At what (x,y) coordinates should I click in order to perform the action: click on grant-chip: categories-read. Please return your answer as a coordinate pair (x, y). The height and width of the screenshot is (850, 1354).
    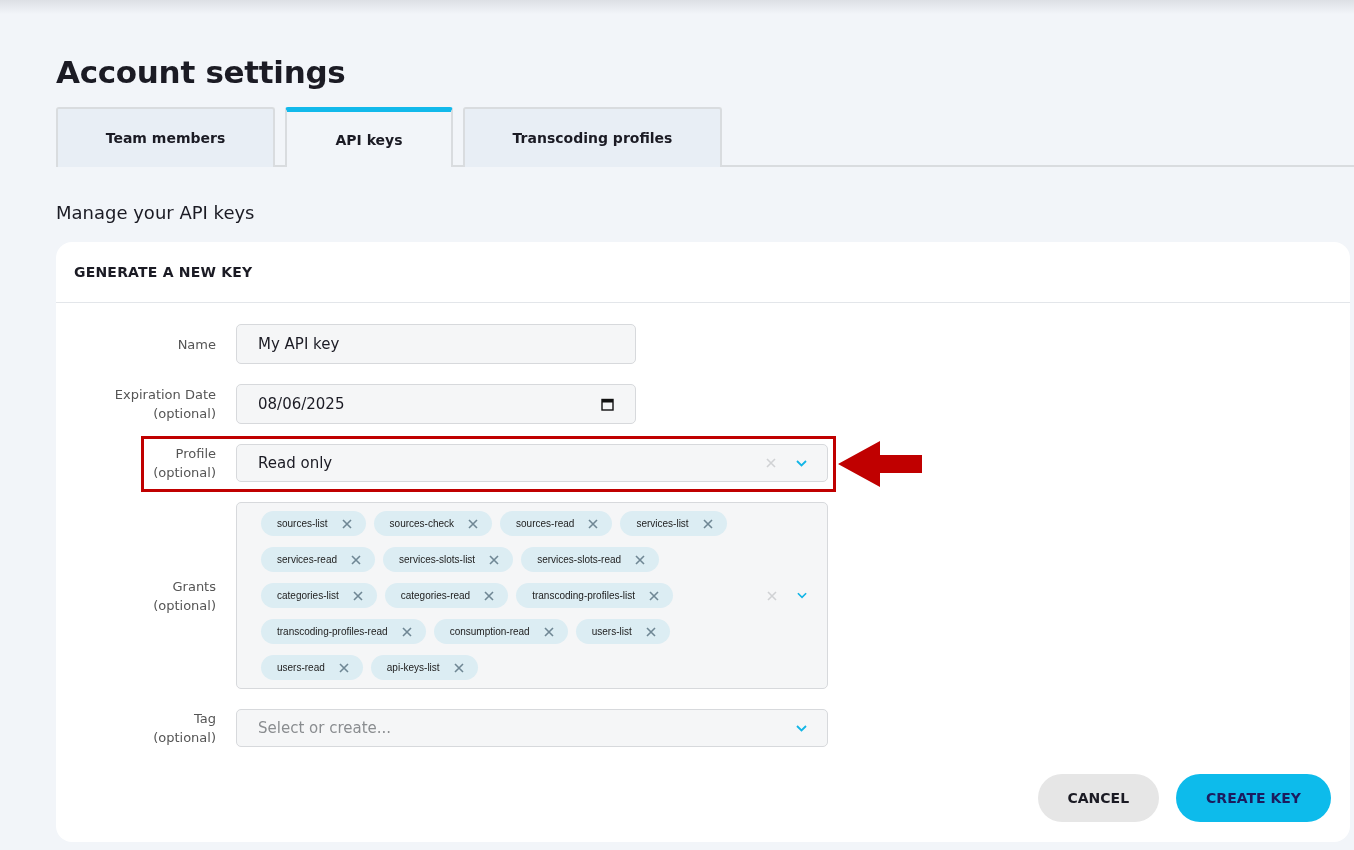
    Looking at the image, I should click on (446, 595).